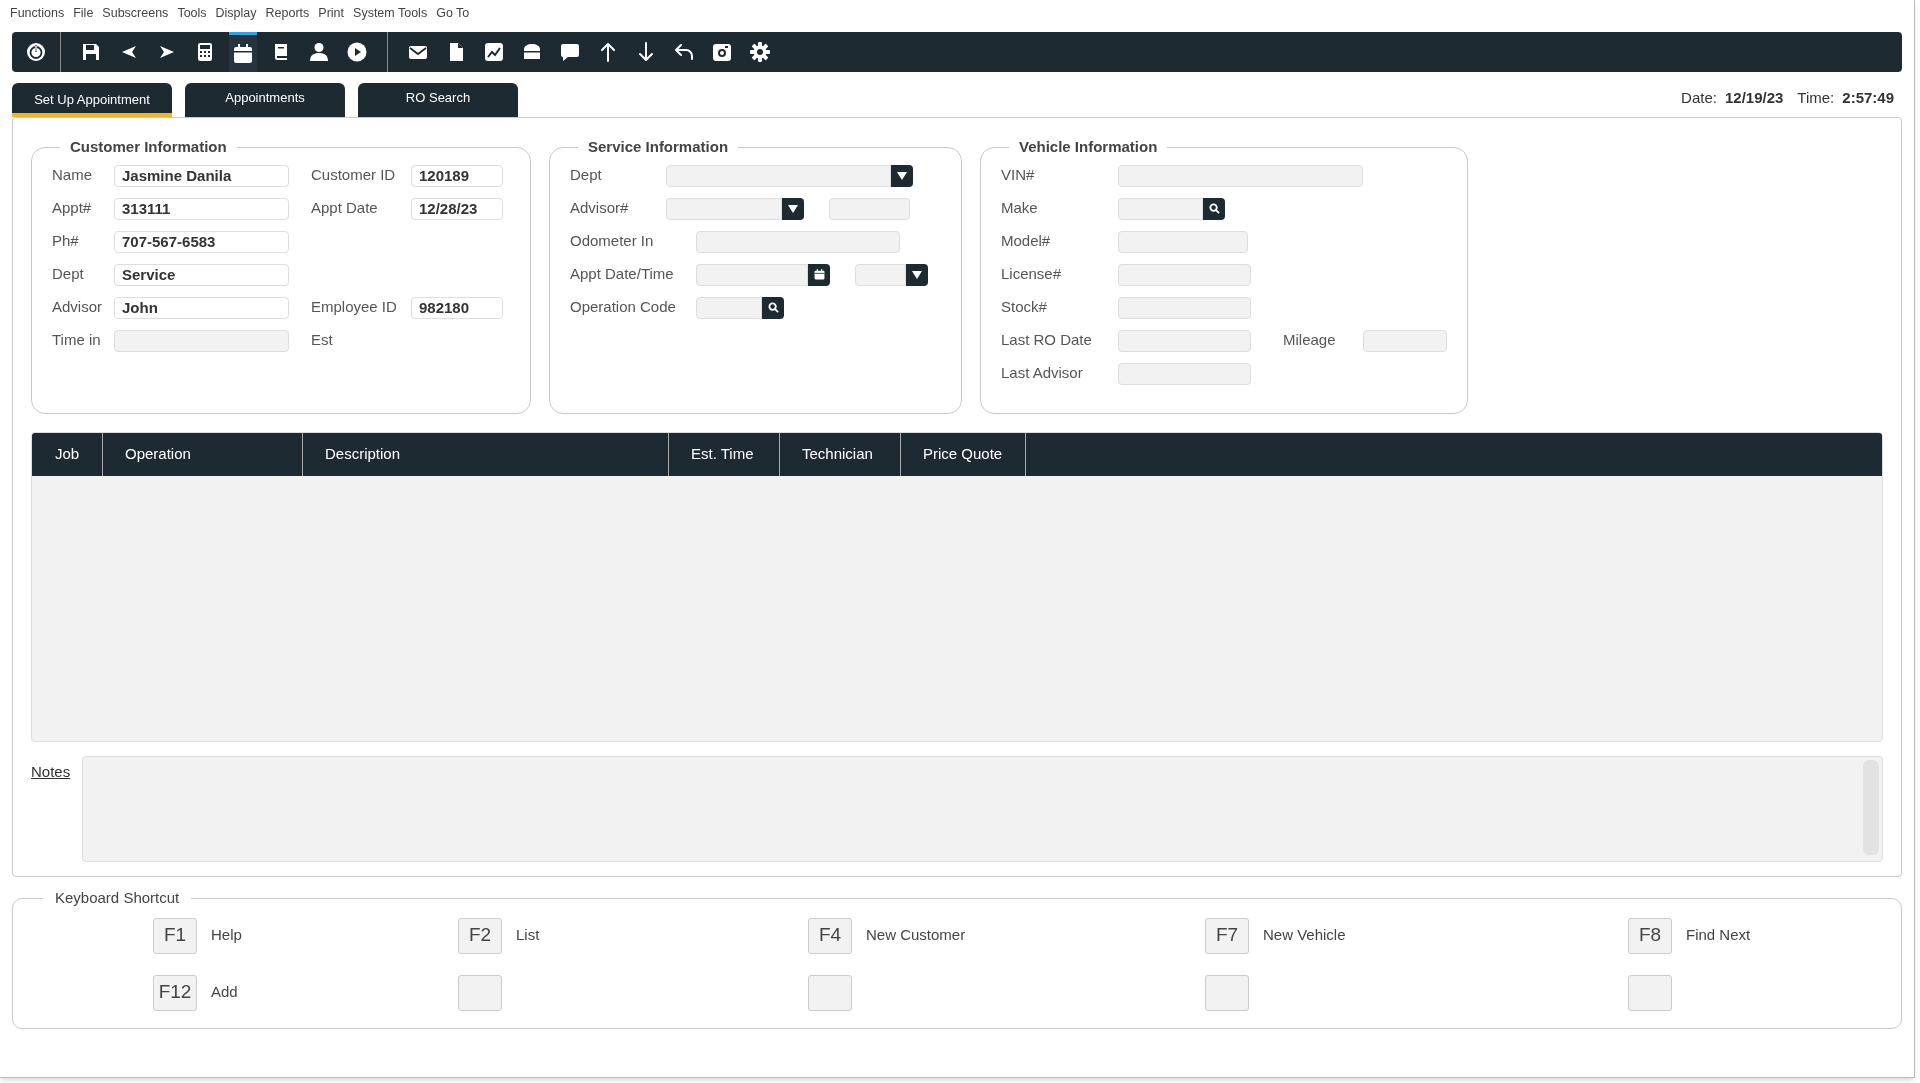 This screenshot has height=1083, width=1920. Describe the element at coordinates (840, 454) in the screenshot. I see `column-header: Technician` at that location.